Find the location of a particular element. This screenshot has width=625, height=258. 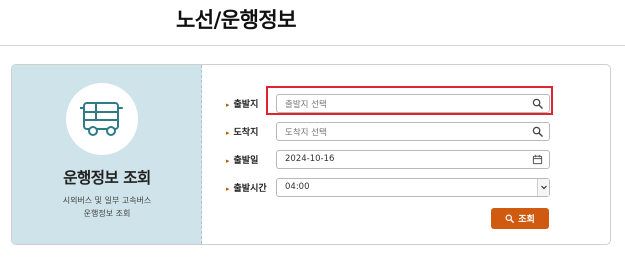

arrival-row: ▸ 도착지 도착지 선택 is located at coordinates (311, 132).